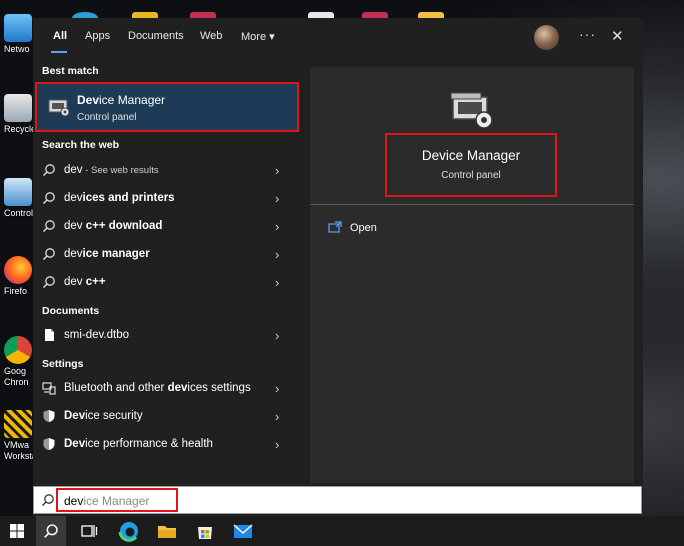 The image size is (684, 546). What do you see at coordinates (49, 388) in the screenshot?
I see `bluetooth-devices-icon` at bounding box center [49, 388].